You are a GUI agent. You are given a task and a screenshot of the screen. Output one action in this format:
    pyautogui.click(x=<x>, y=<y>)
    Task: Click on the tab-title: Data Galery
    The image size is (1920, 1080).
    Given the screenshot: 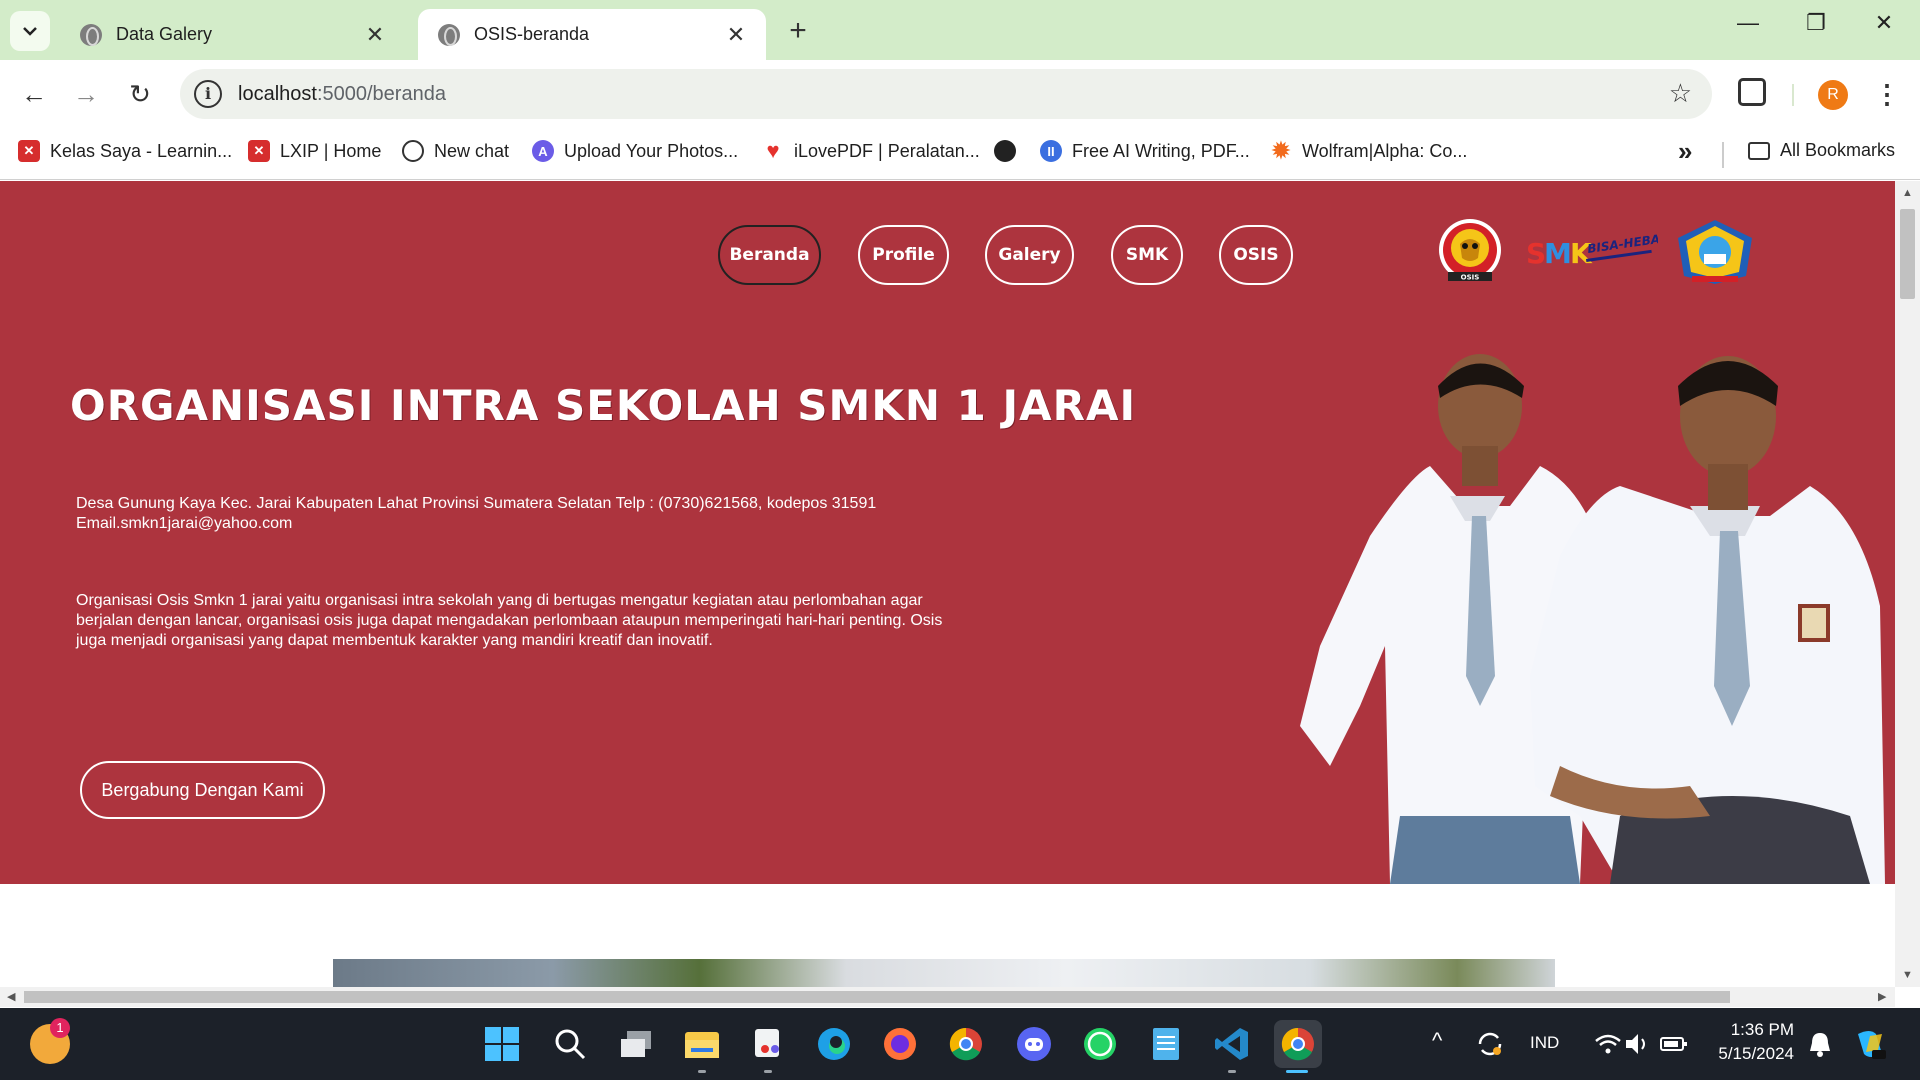 What is the action you would take?
    pyautogui.click(x=164, y=34)
    